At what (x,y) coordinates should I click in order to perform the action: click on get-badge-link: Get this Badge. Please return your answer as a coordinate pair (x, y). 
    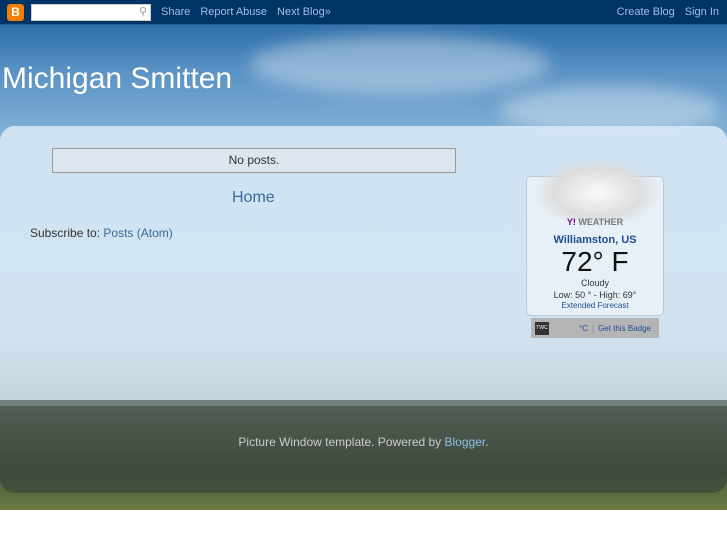
    Looking at the image, I should click on (624, 328).